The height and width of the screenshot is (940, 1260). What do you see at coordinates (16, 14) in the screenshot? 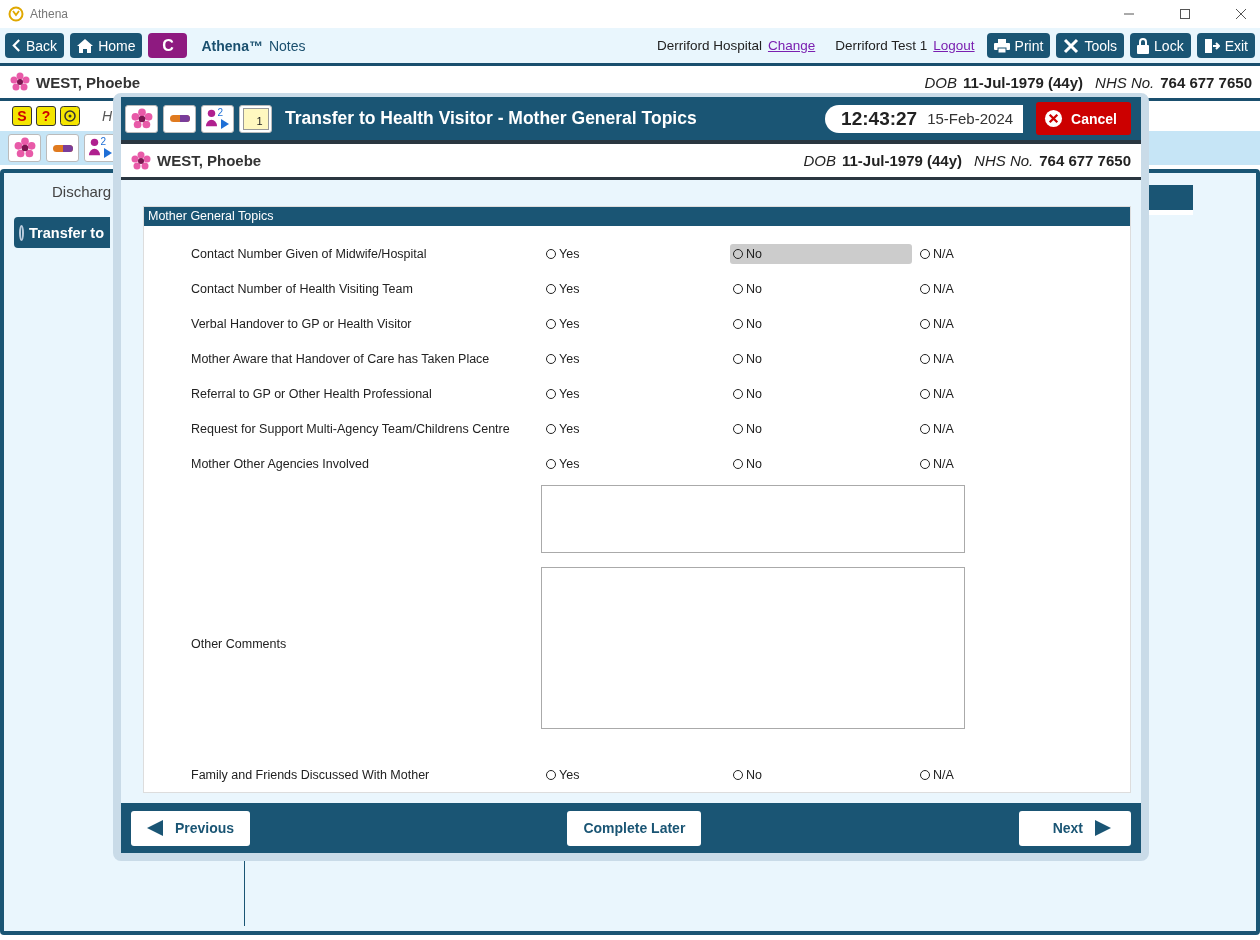
I see `app-logo-icon` at bounding box center [16, 14].